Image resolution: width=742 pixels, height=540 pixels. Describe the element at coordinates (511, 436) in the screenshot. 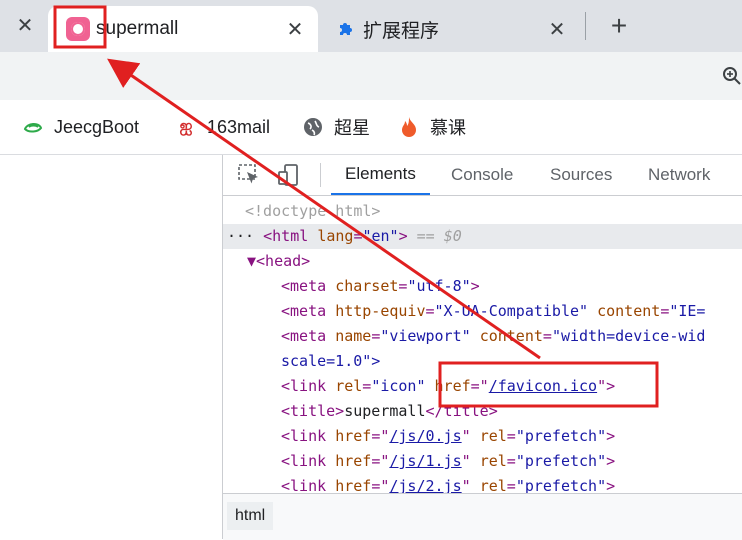

I see `dom-line-link-js0: <link href="/js/0.js" rel="prefetch">` at that location.